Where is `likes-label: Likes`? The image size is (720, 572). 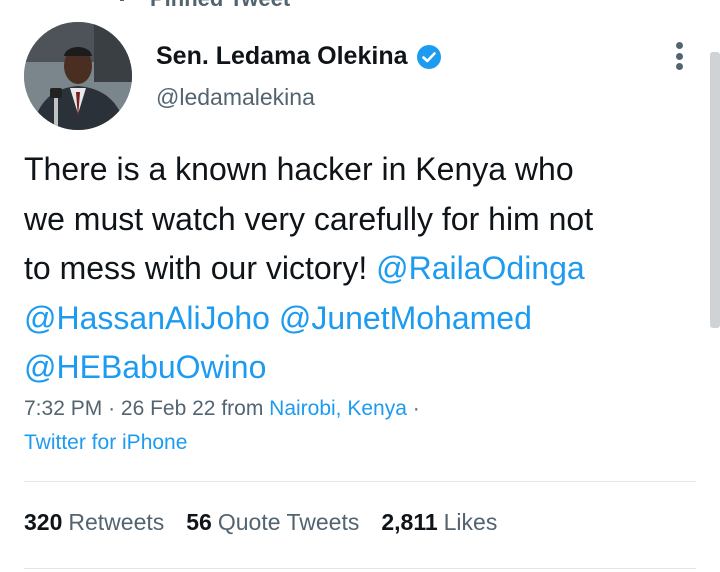
likes-label: Likes is located at coordinates (470, 522).